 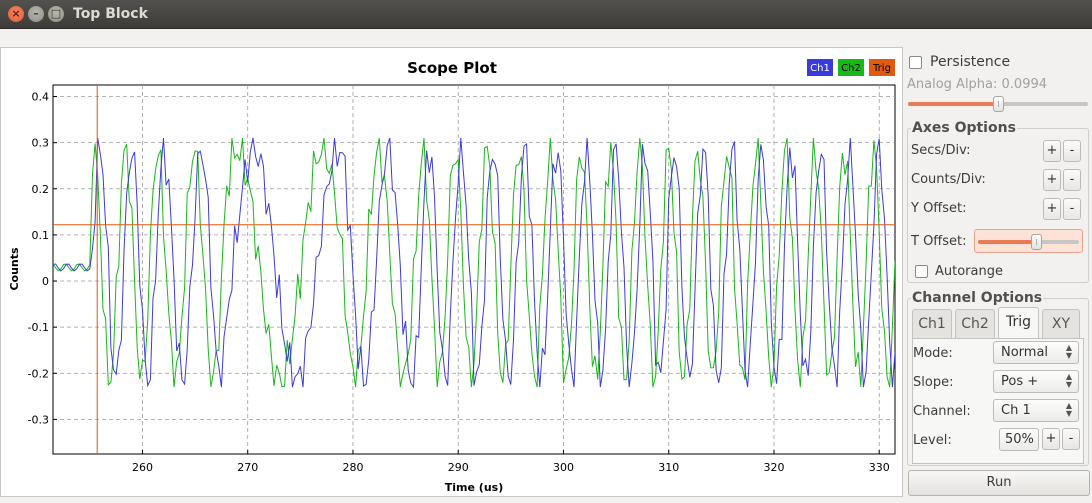 I want to click on tab-xy: XY, so click(x=1061, y=323).